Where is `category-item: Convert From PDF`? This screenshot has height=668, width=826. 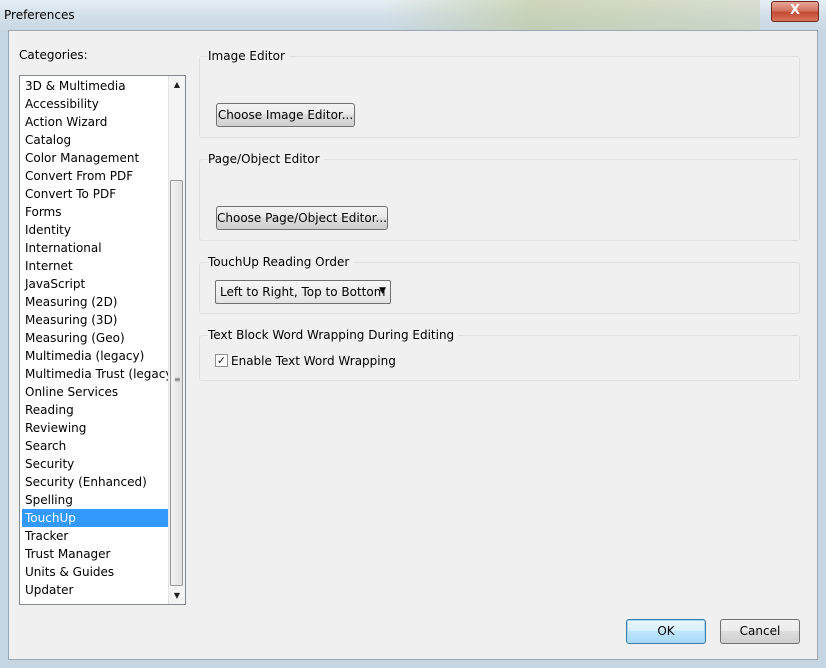 category-item: Convert From PDF is located at coordinates (95, 176).